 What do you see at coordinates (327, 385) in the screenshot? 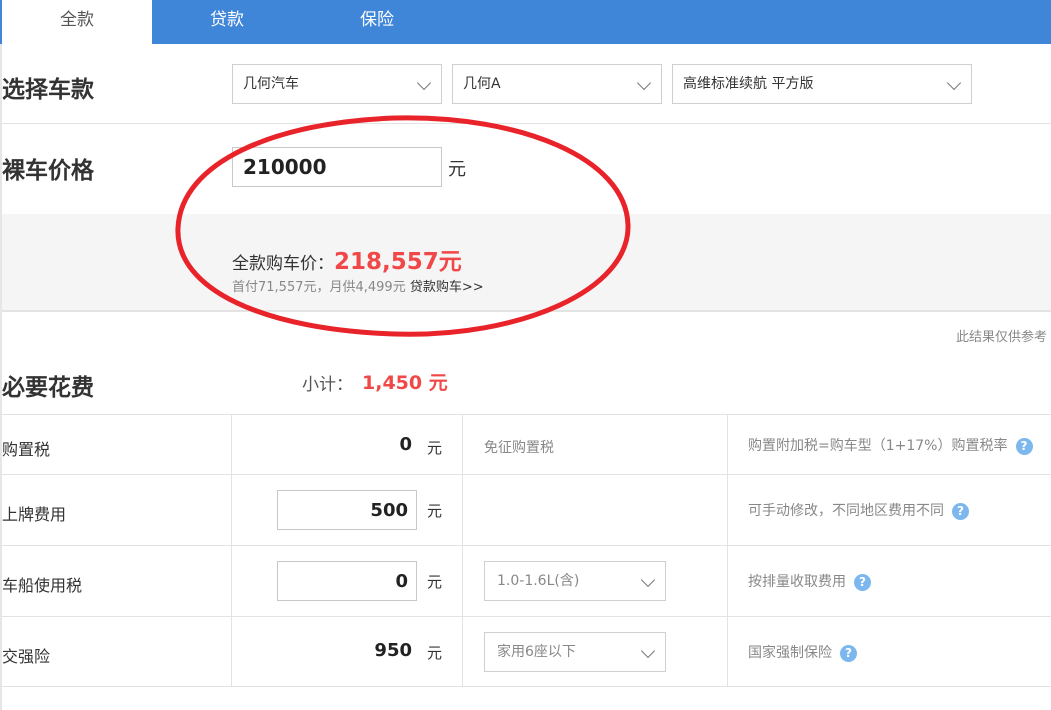
I see `subtotal-label: 小计：` at bounding box center [327, 385].